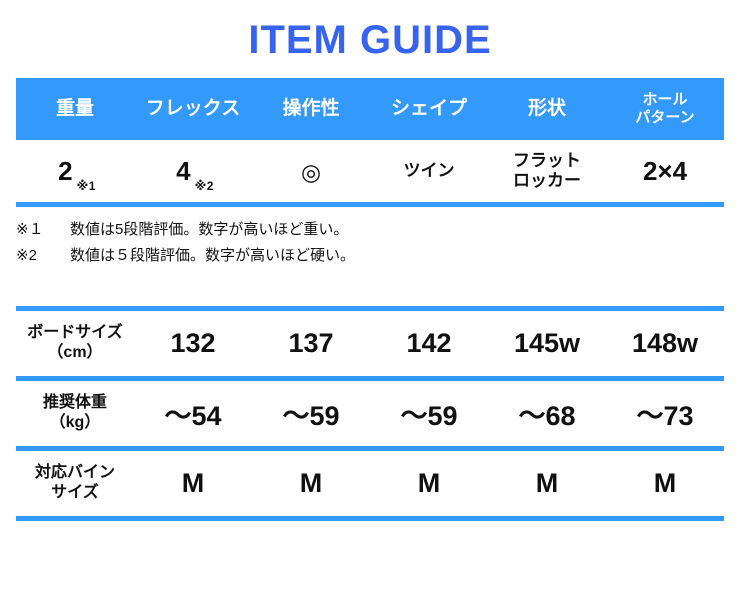  Describe the element at coordinates (193, 413) in the screenshot. I see `size-value-recommended-weight-1: 〜54` at that location.